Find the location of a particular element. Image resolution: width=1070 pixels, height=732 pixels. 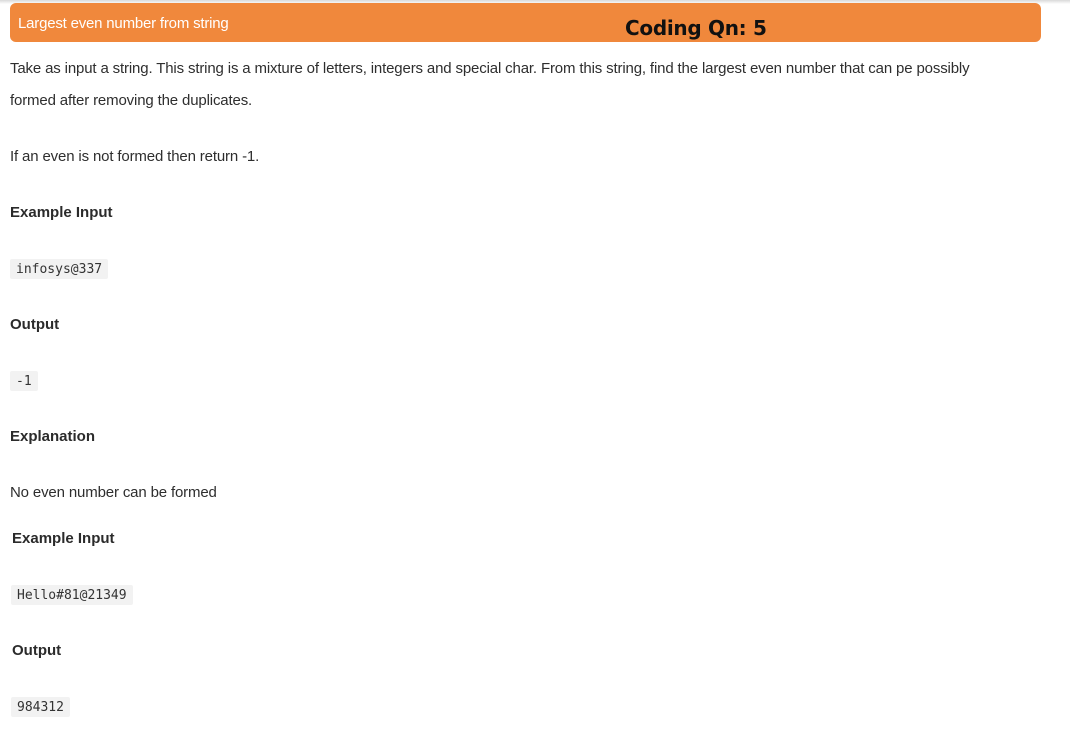

example-1-output-code: -1 is located at coordinates (24, 381).